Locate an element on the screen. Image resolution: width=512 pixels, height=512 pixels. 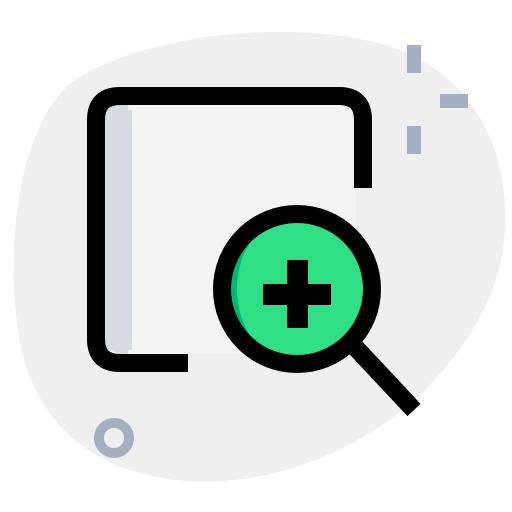
sparkle-line-right is located at coordinates (454, 101).